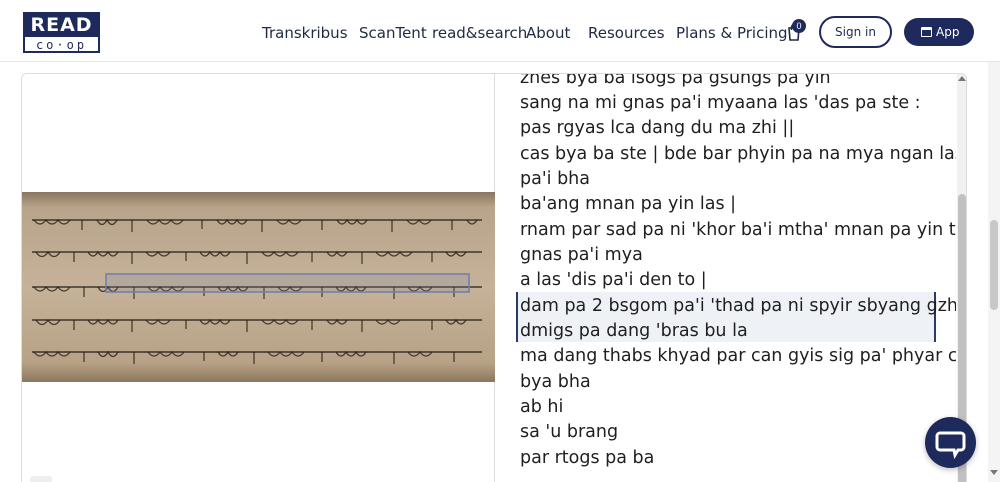  What do you see at coordinates (994, 265) in the screenshot?
I see `page-scrollbar-thumb` at bounding box center [994, 265].